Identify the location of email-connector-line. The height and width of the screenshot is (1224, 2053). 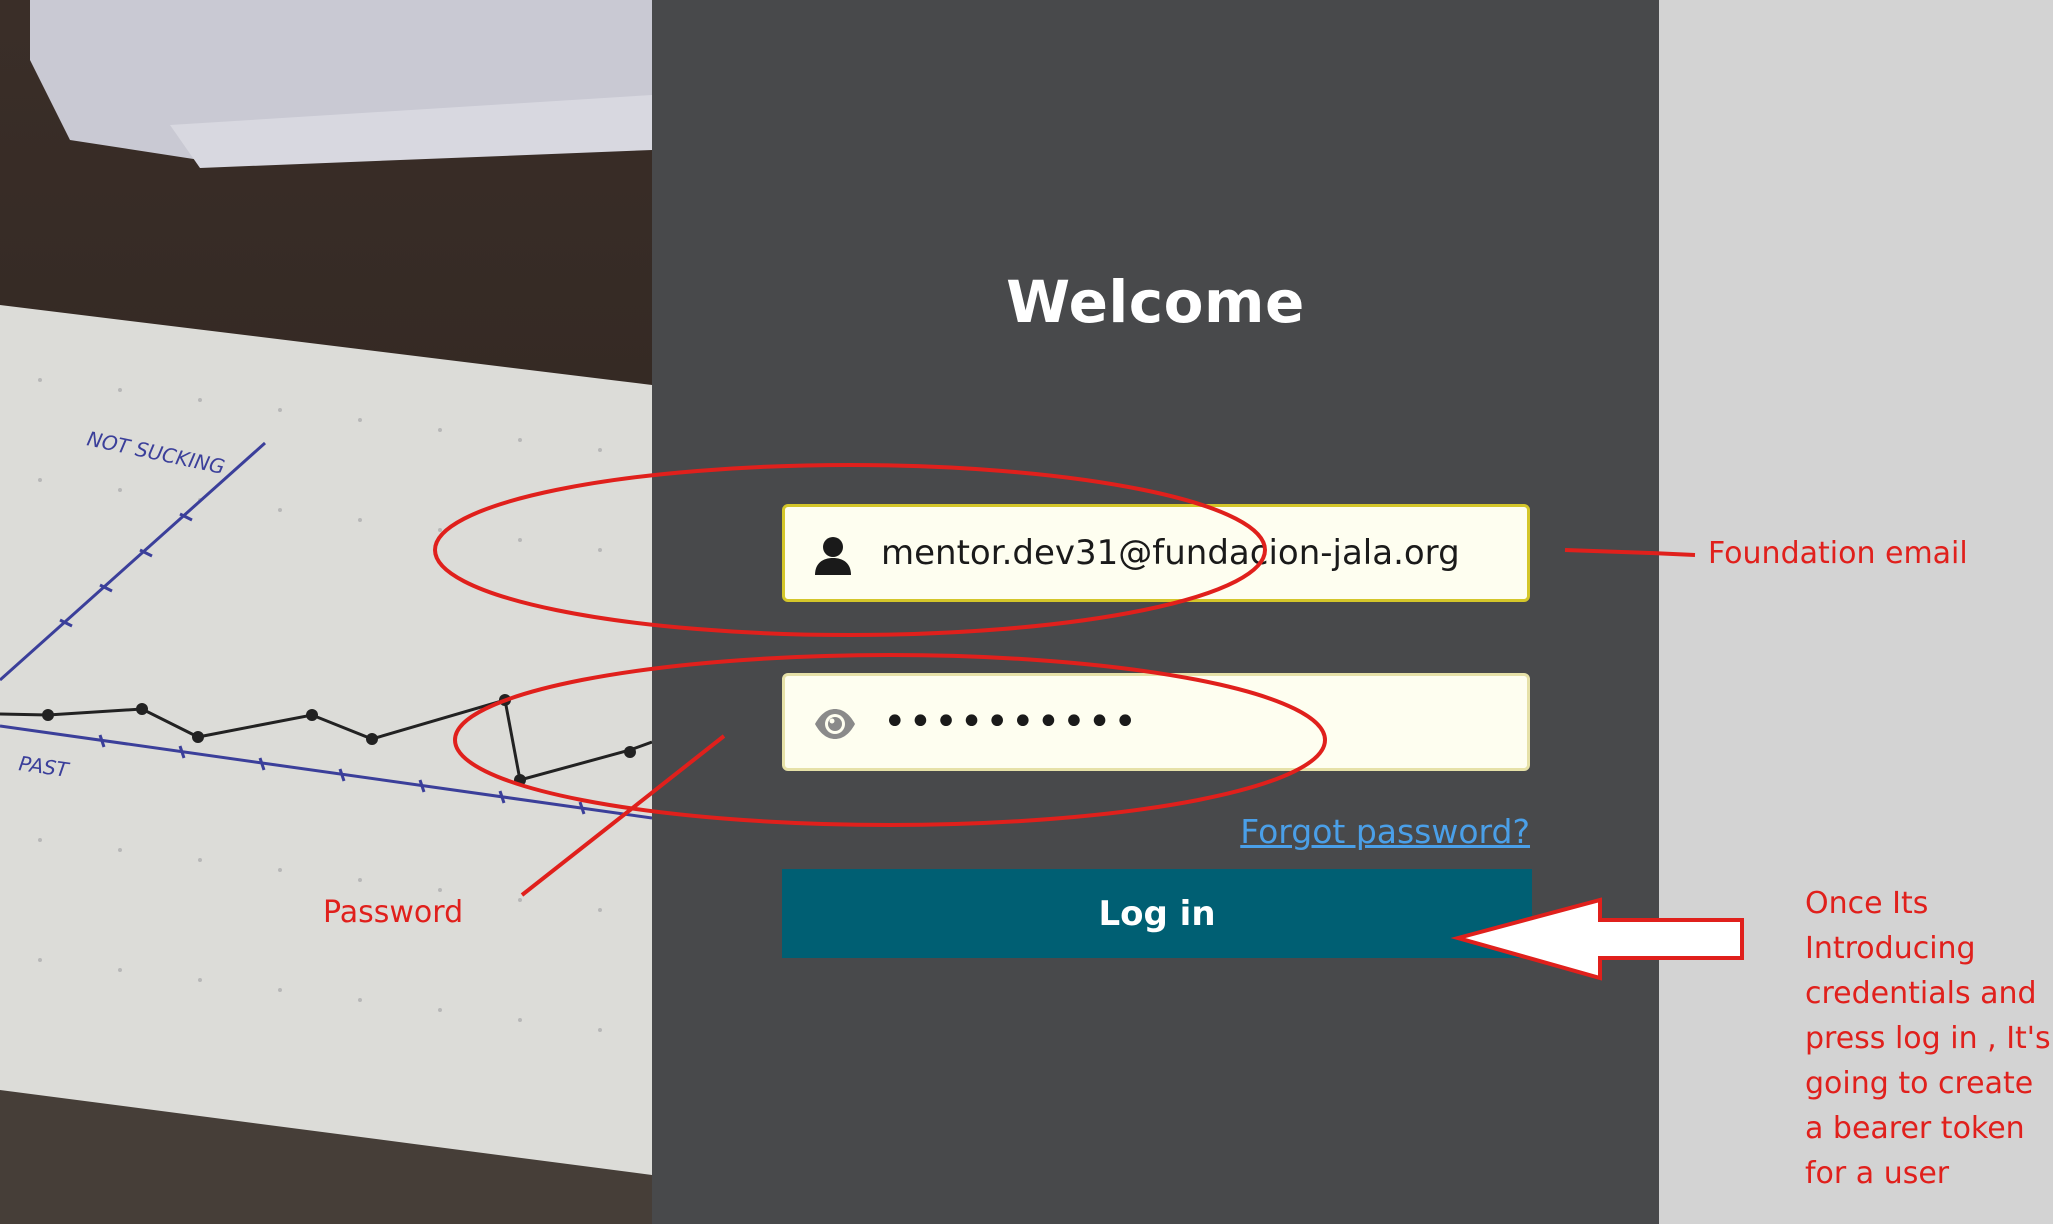
(1630, 552).